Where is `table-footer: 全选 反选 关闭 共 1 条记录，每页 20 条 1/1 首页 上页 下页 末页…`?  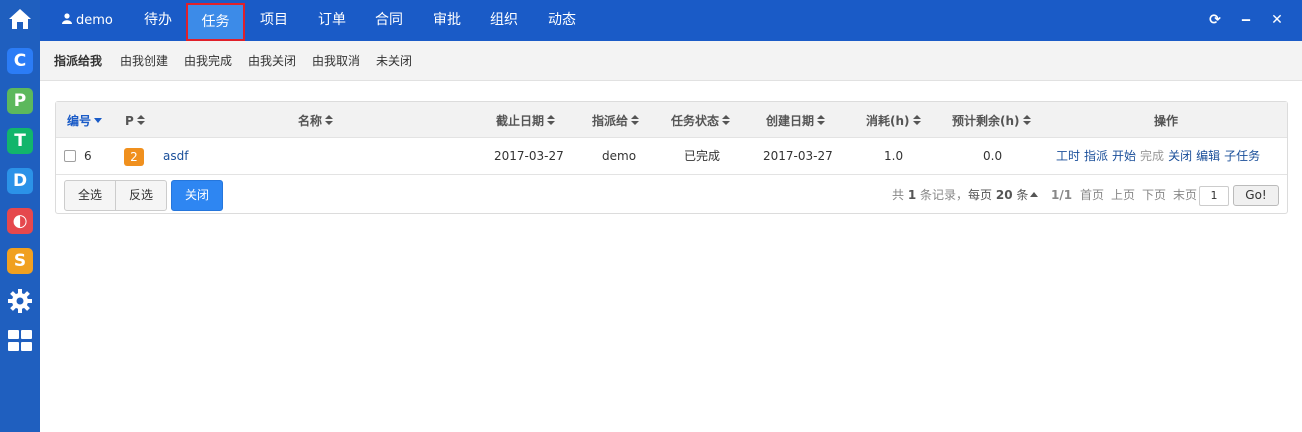 table-footer: 全选 反选 关闭 共 1 条记录，每页 20 条 1/1 首页 上页 下页 末页… is located at coordinates (671, 195).